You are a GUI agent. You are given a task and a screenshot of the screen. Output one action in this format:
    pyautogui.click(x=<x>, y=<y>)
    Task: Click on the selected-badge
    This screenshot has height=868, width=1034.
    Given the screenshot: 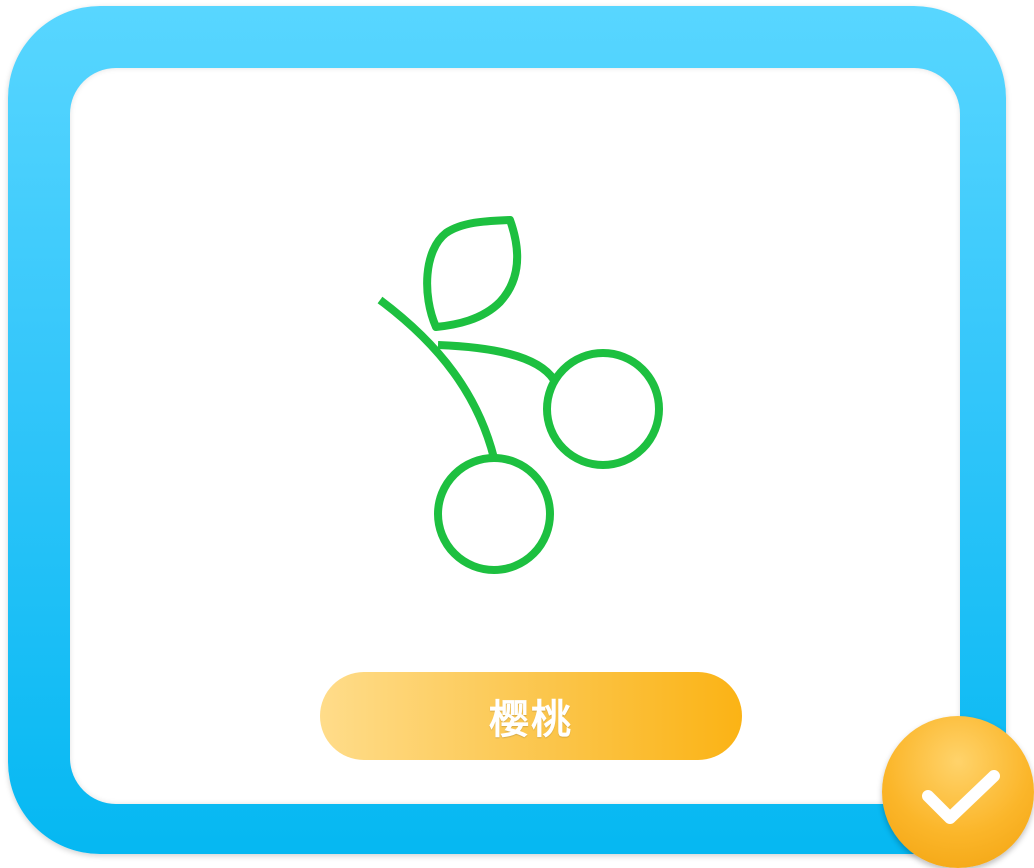 What is the action you would take?
    pyautogui.click(x=958, y=792)
    